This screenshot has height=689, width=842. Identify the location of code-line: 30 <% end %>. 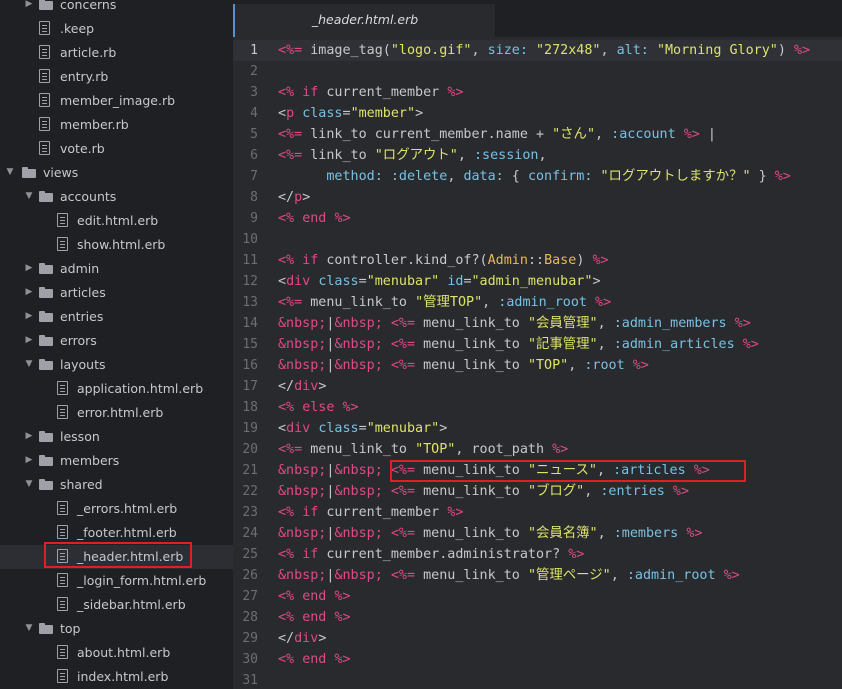
(537, 659).